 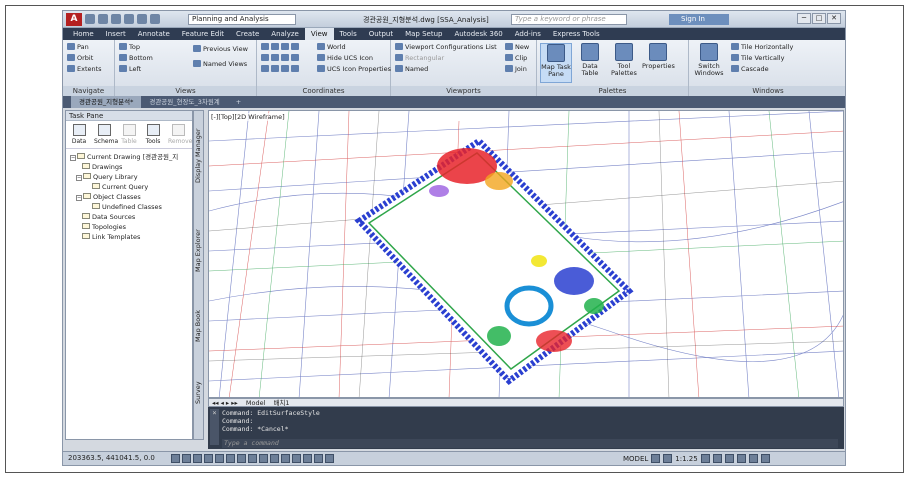 I want to click on tree-item-drawings: Drawings, so click(x=131, y=167).